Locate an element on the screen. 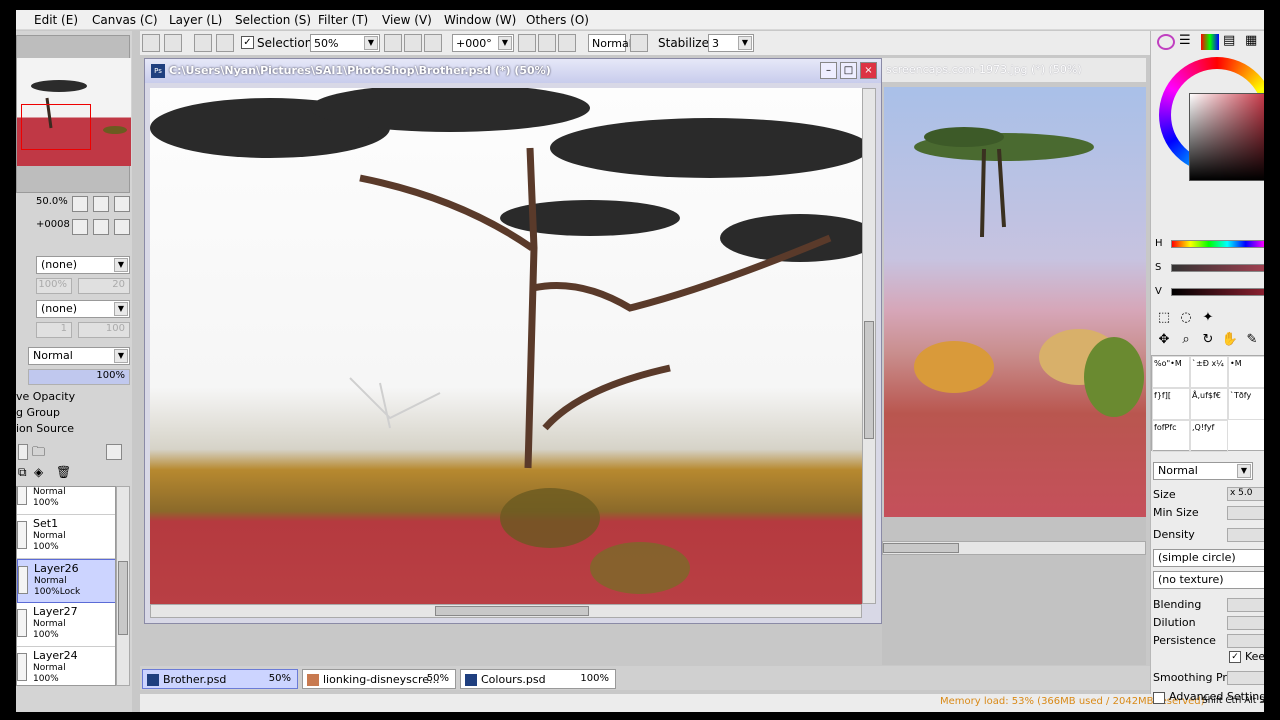 The width and height of the screenshot is (1280, 720). rotate-left-button is located at coordinates (80, 227).